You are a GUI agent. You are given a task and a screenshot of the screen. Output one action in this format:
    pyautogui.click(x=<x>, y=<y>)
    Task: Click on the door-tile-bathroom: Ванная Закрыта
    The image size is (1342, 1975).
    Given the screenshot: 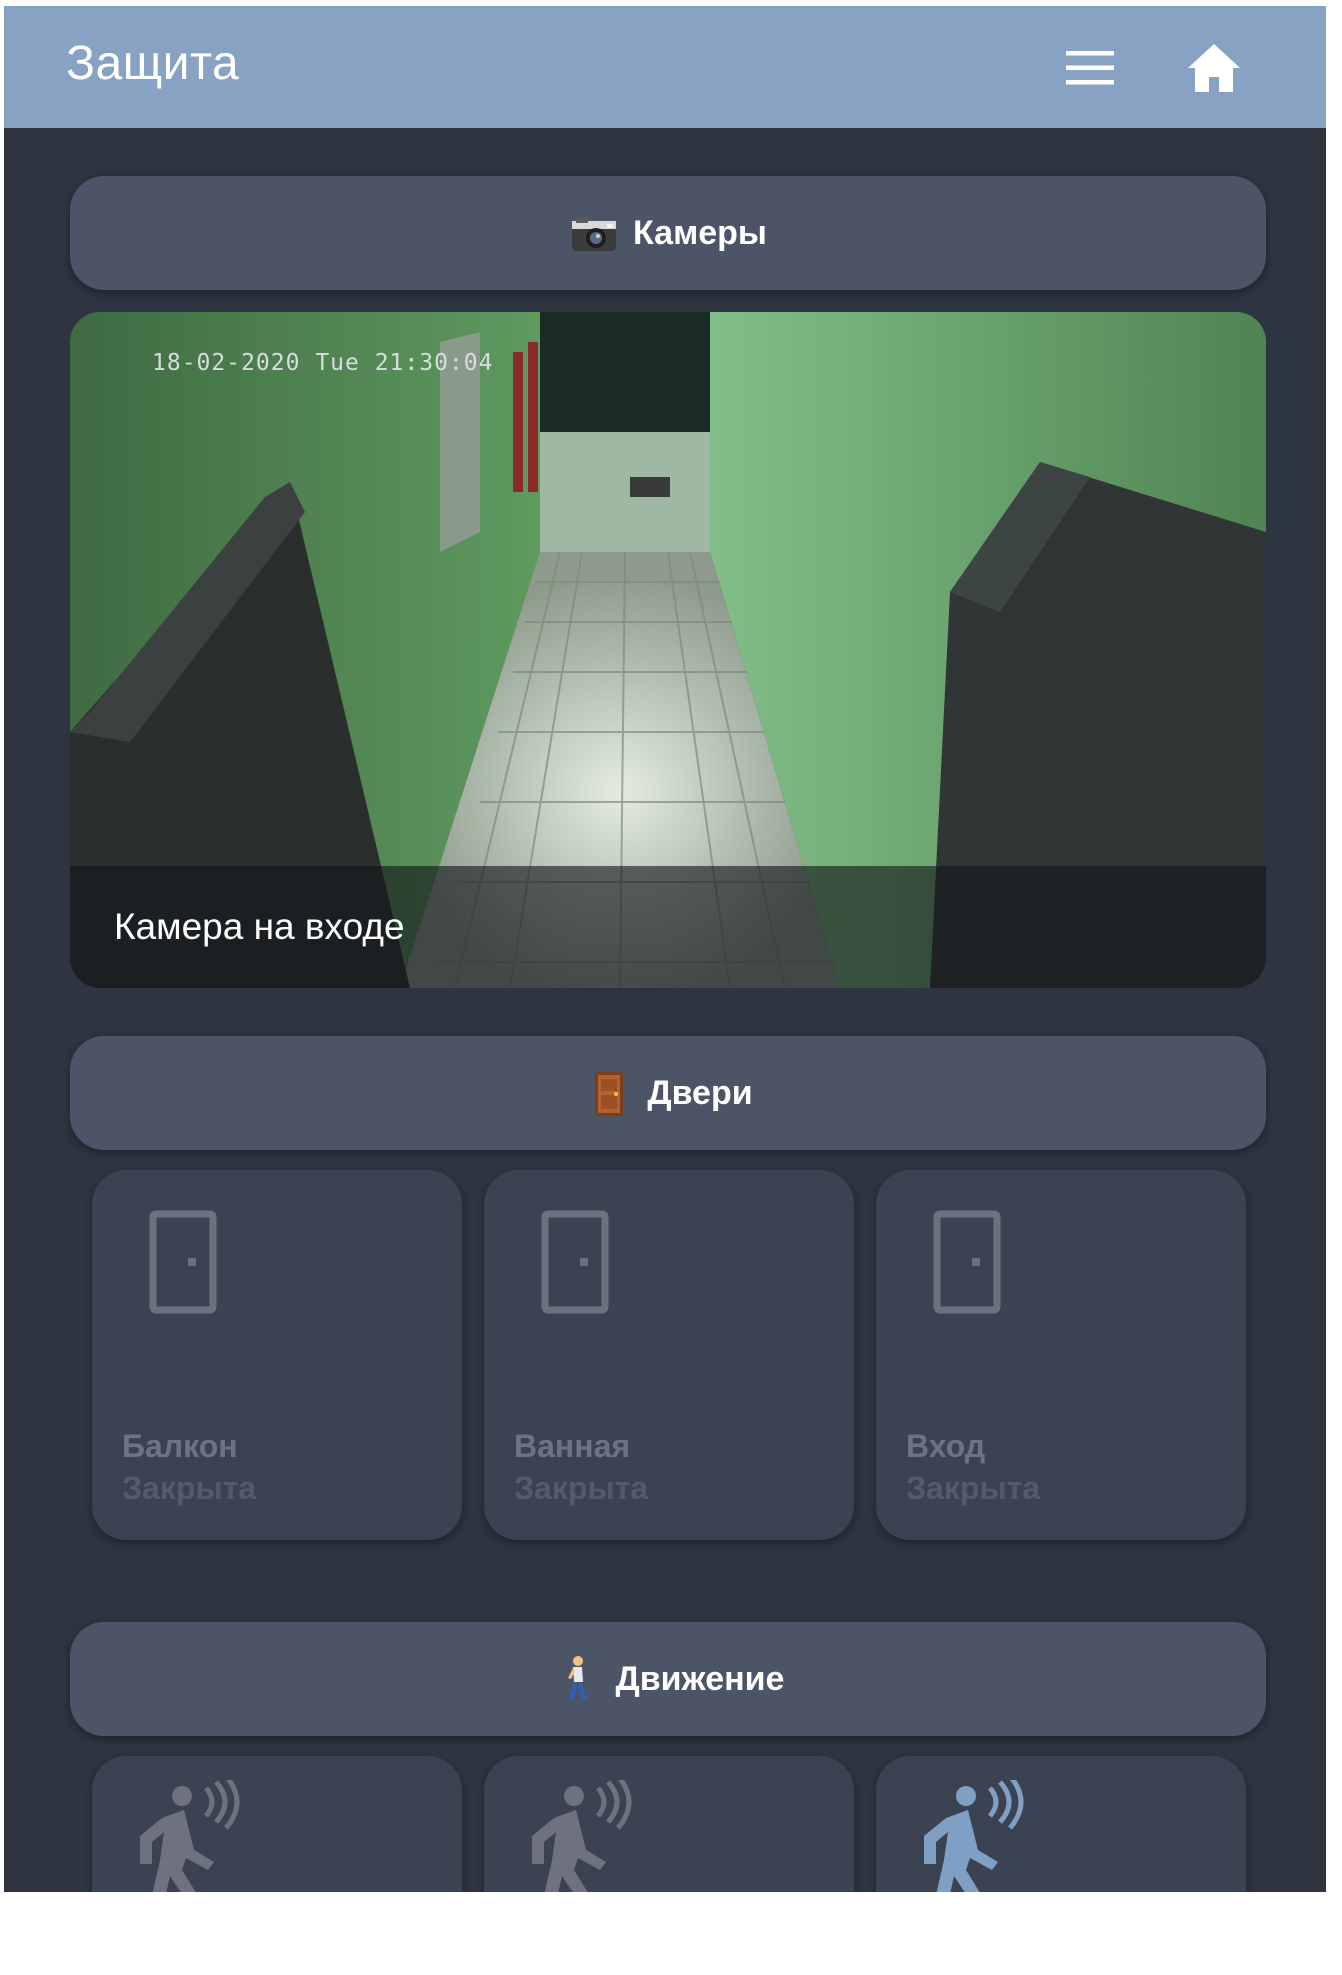 What is the action you would take?
    pyautogui.click(x=669, y=1355)
    